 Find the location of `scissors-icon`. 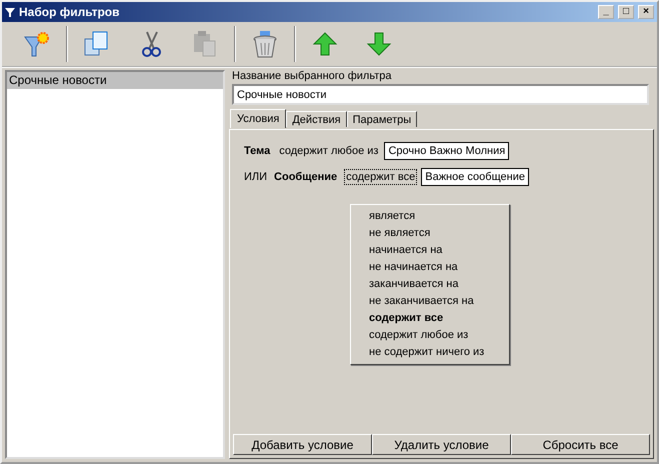

scissors-icon is located at coordinates (151, 44).